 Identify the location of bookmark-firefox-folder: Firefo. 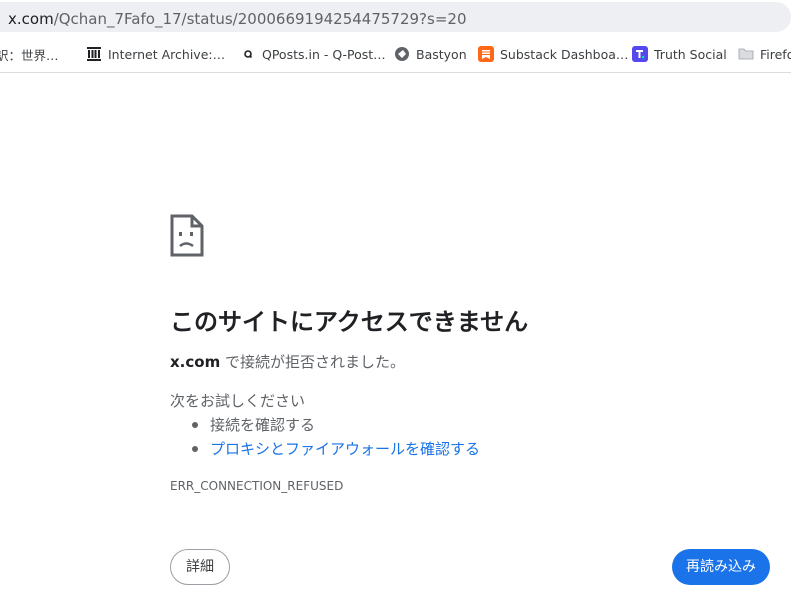
(764, 54).